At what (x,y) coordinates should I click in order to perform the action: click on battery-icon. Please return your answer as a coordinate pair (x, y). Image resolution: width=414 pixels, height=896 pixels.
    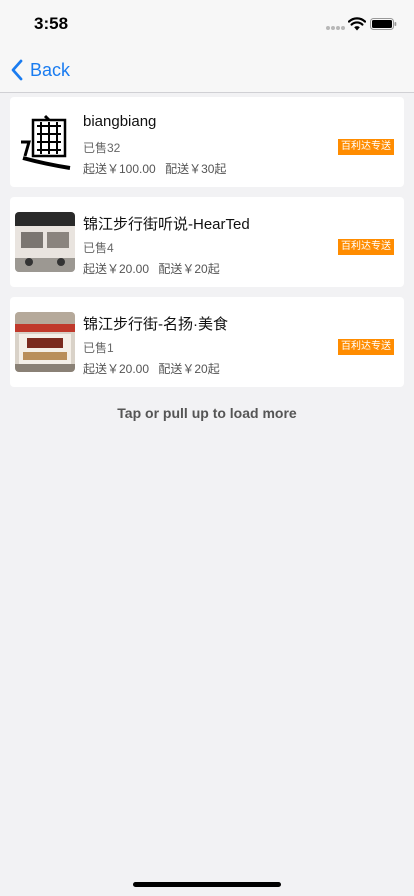
    Looking at the image, I should click on (383, 24).